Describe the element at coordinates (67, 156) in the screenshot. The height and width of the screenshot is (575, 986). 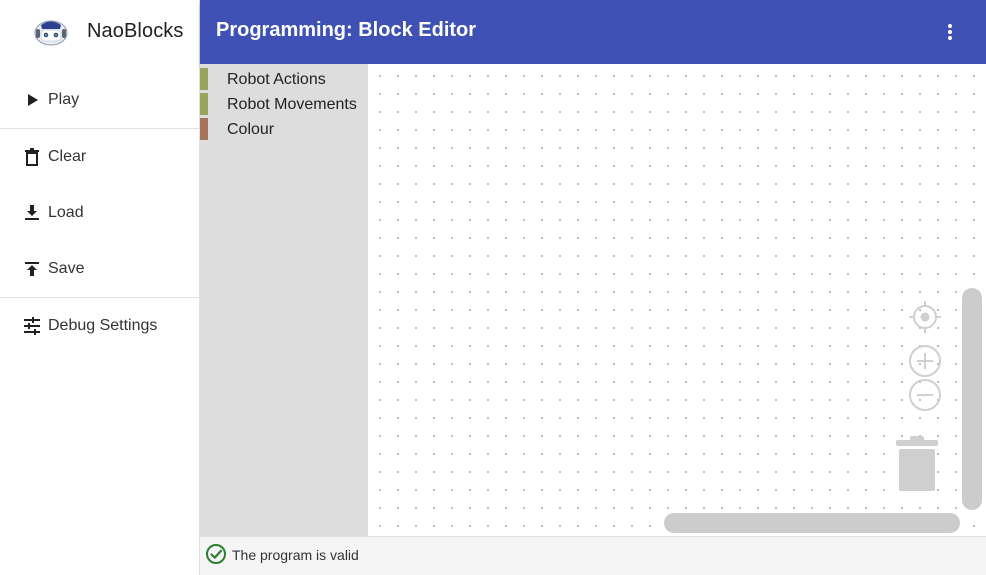
I see `clear-label: Clear` at that location.